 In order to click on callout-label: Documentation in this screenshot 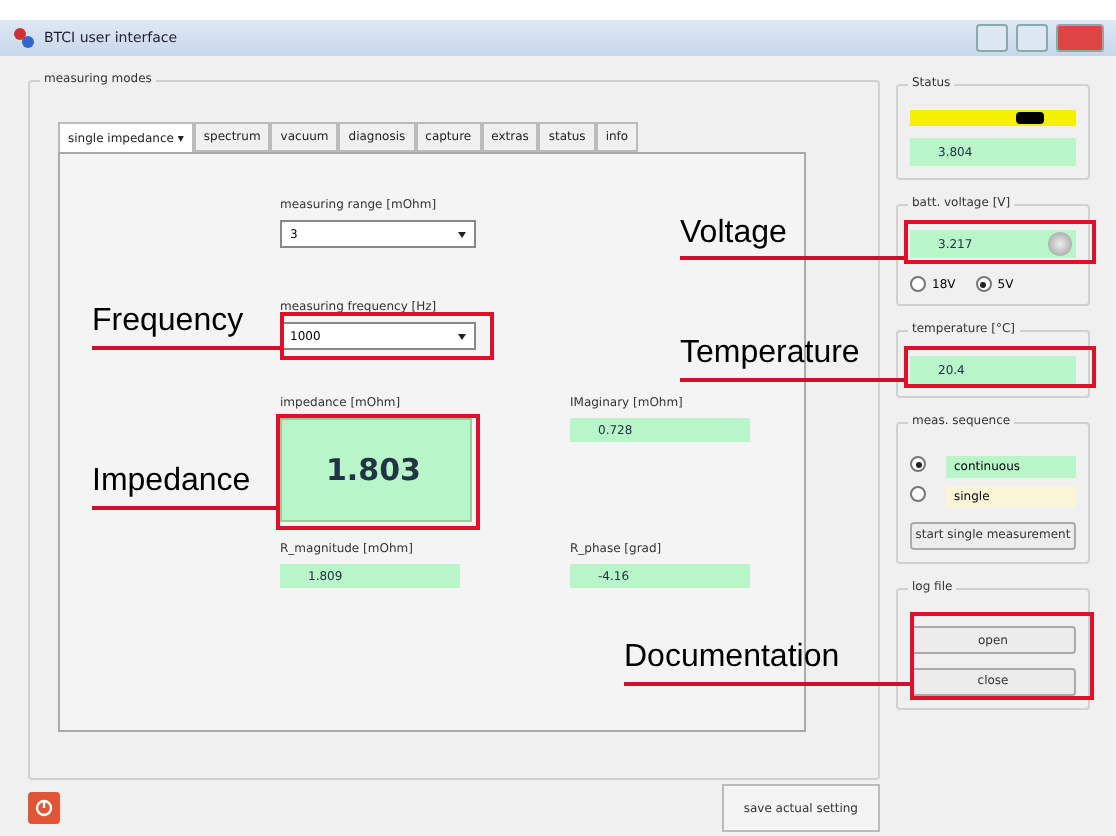, I will do `click(732, 658)`.